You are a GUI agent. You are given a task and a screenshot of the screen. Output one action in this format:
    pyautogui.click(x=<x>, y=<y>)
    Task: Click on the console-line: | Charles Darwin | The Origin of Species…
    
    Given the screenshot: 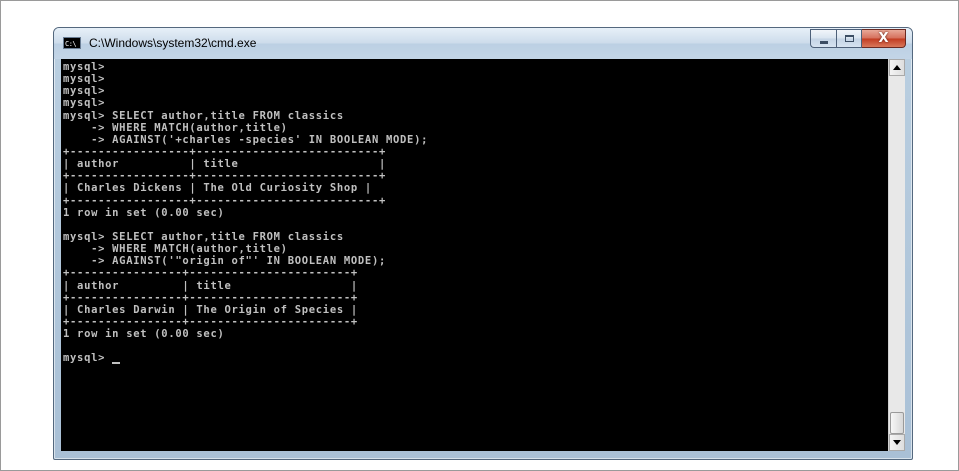 What is the action you would take?
    pyautogui.click(x=210, y=309)
    